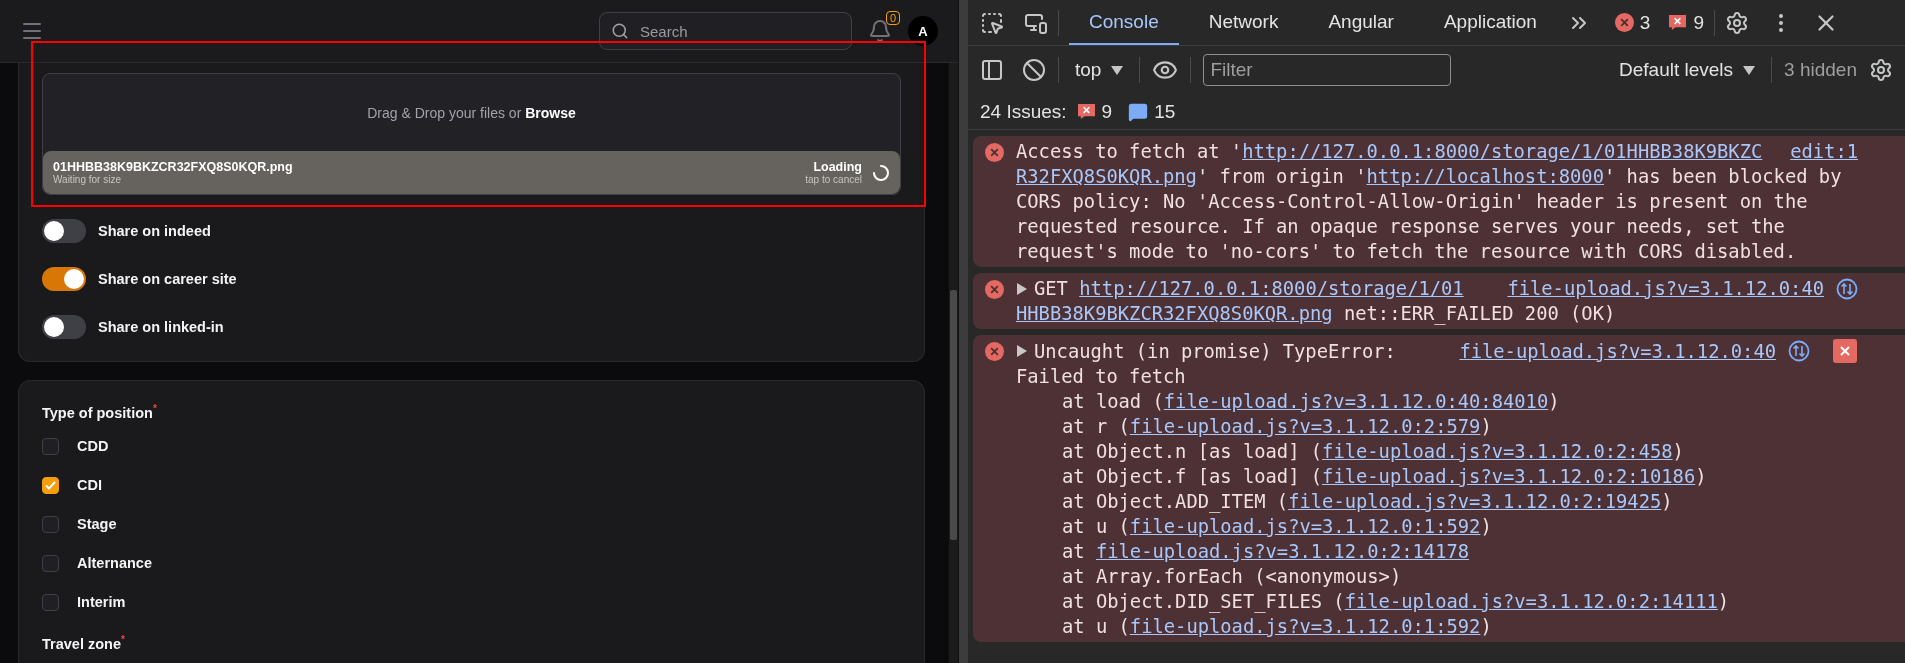  I want to click on filter-field: Filter, so click(1327, 70).